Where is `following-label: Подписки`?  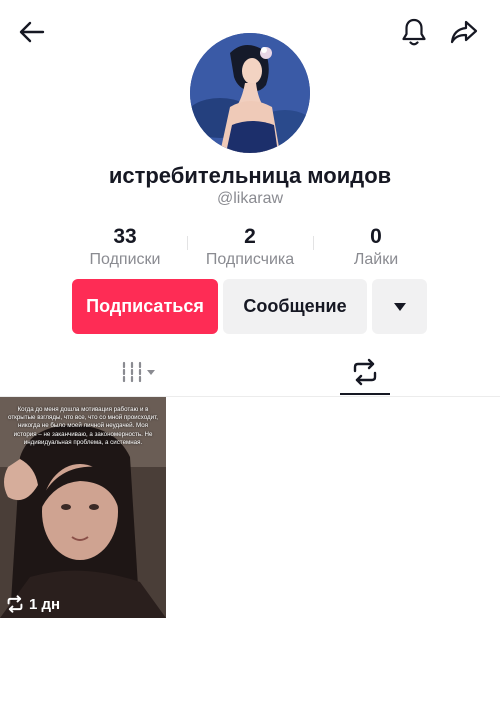 following-label: Подписки is located at coordinates (125, 259).